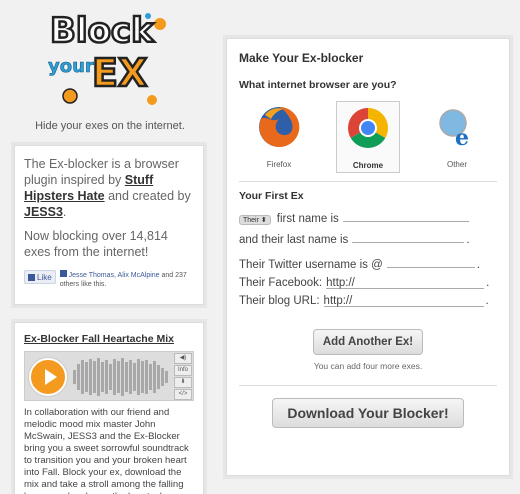 This screenshot has width=520, height=494. I want to click on last-name-input, so click(408, 237).